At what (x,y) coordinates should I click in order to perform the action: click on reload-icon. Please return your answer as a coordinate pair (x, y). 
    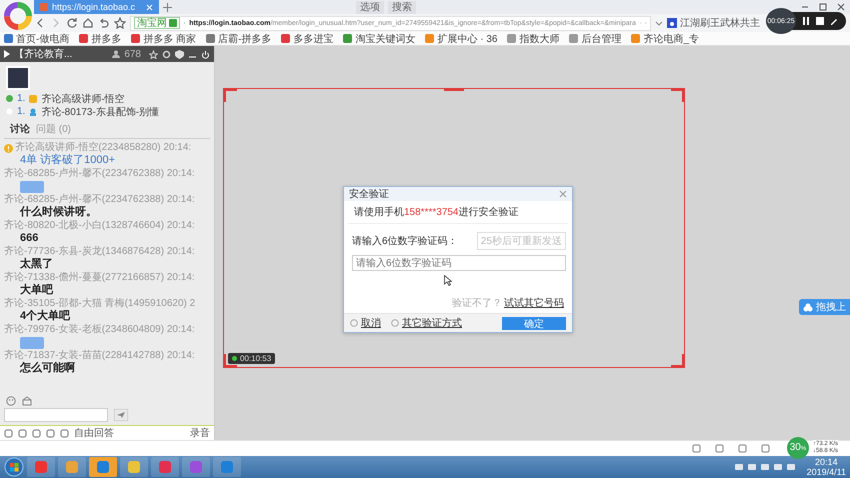
    Looking at the image, I should click on (72, 23).